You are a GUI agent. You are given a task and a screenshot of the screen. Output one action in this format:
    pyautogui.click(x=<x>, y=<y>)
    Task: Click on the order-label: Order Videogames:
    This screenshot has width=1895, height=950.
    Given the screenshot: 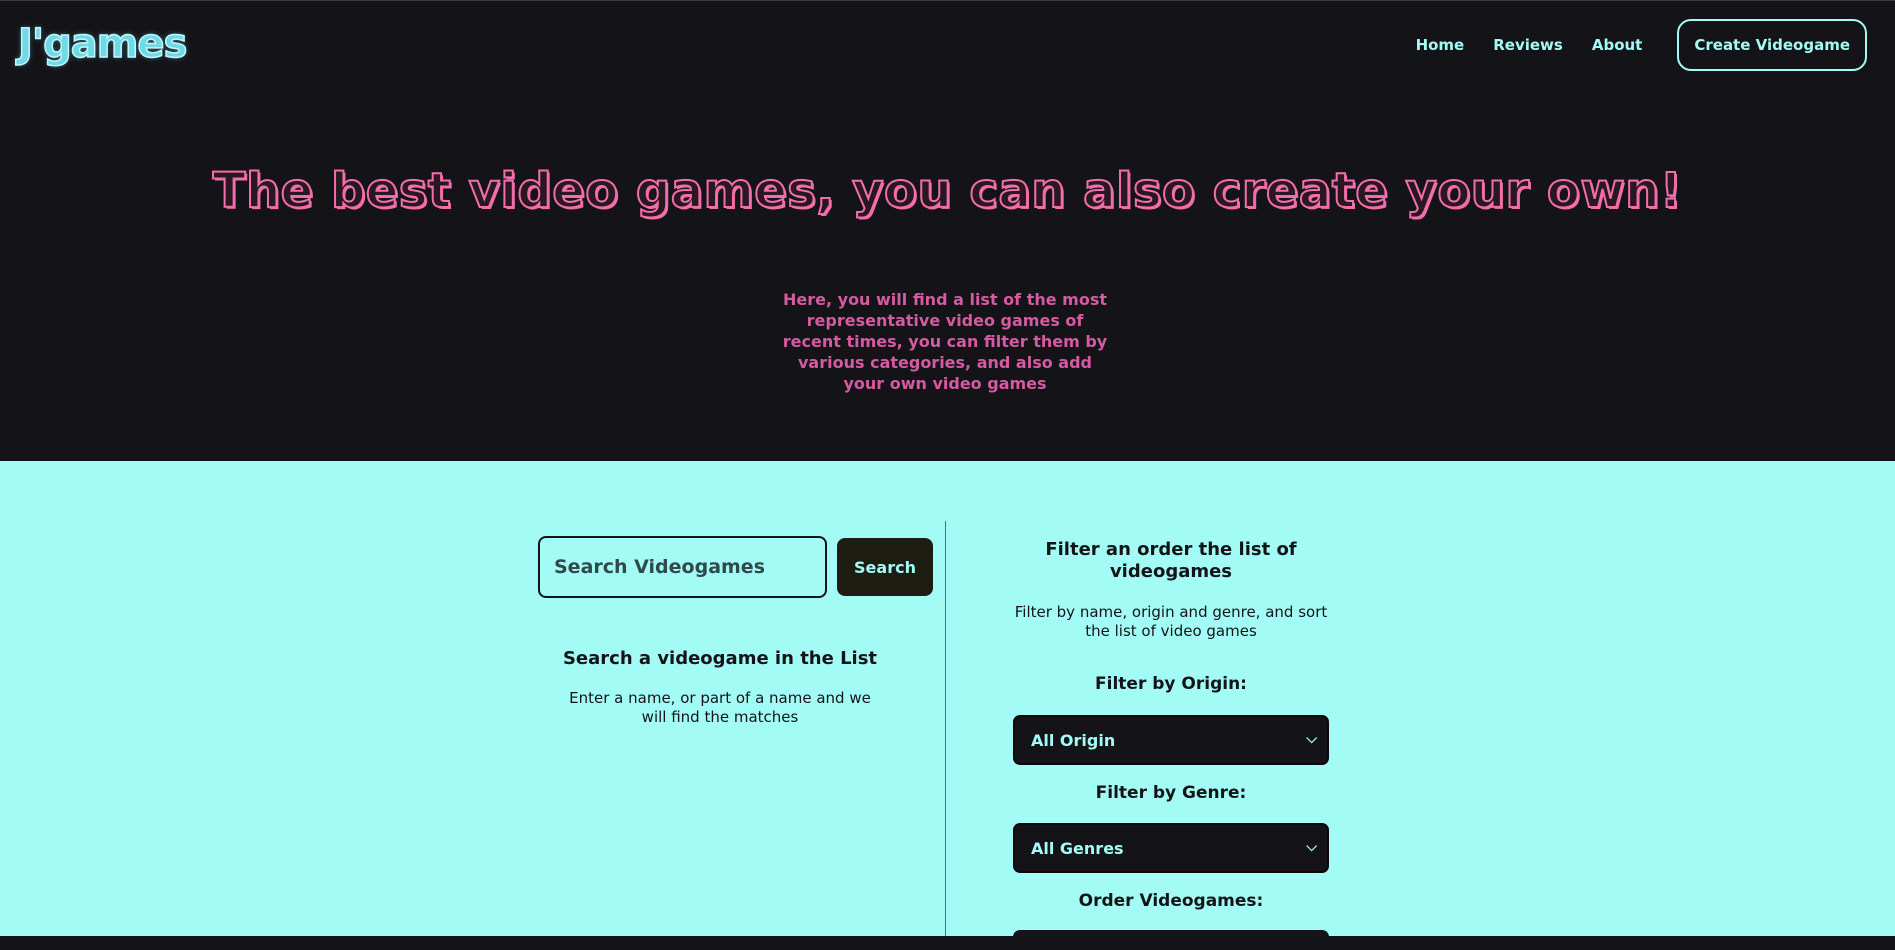 What is the action you would take?
    pyautogui.click(x=1171, y=901)
    